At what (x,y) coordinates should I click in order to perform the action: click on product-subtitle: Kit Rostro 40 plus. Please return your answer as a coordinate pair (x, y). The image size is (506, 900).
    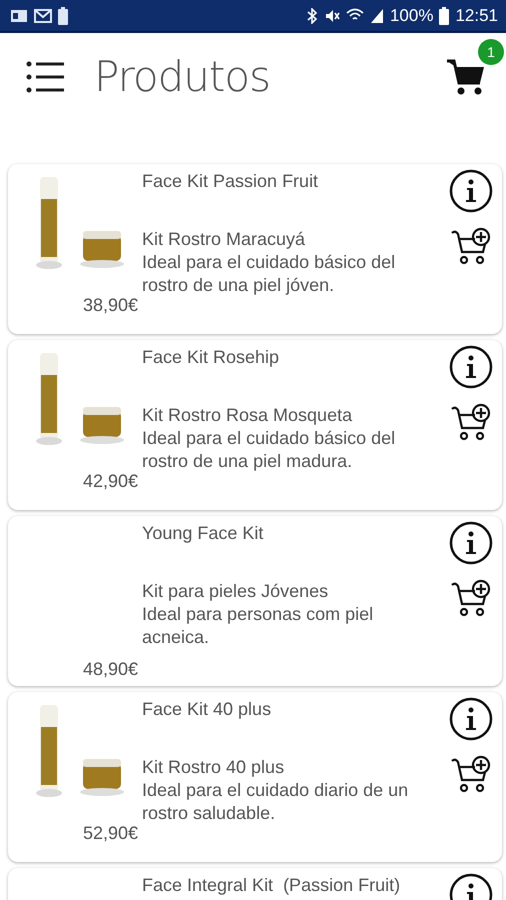
    Looking at the image, I should click on (214, 767).